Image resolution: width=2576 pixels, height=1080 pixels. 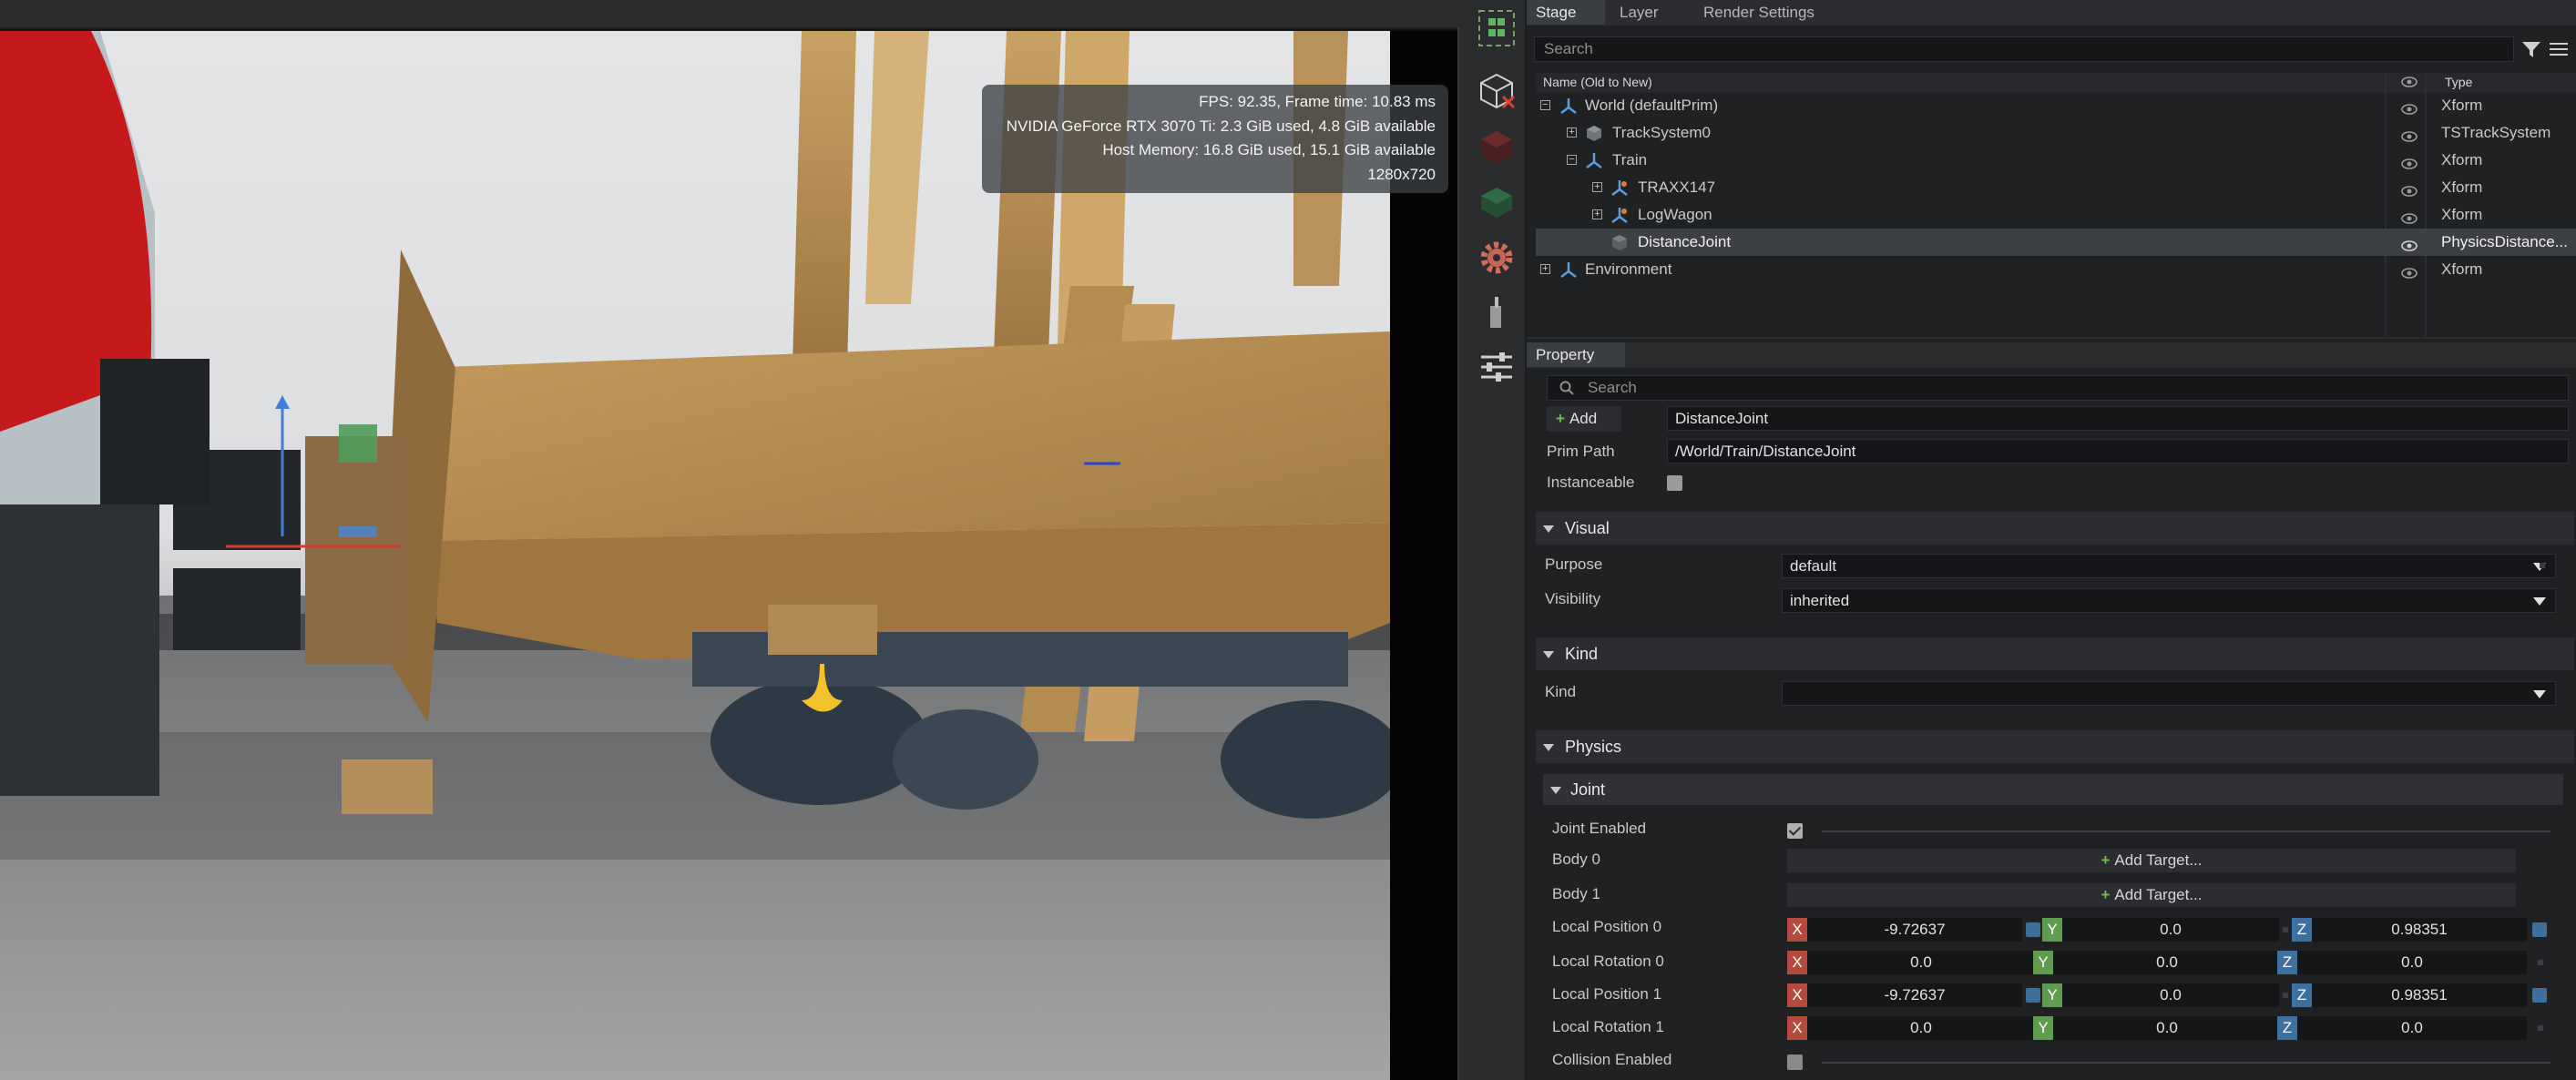 I want to click on kind-label: Kind, so click(x=1561, y=691).